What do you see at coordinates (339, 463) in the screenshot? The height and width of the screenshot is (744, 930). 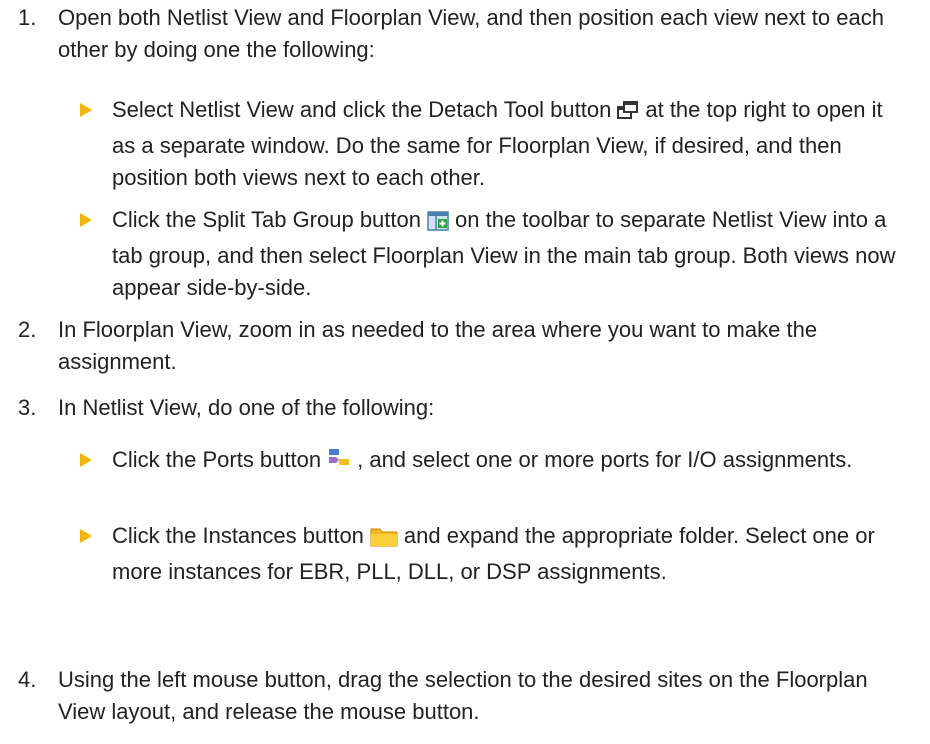 I see `ports-icon` at bounding box center [339, 463].